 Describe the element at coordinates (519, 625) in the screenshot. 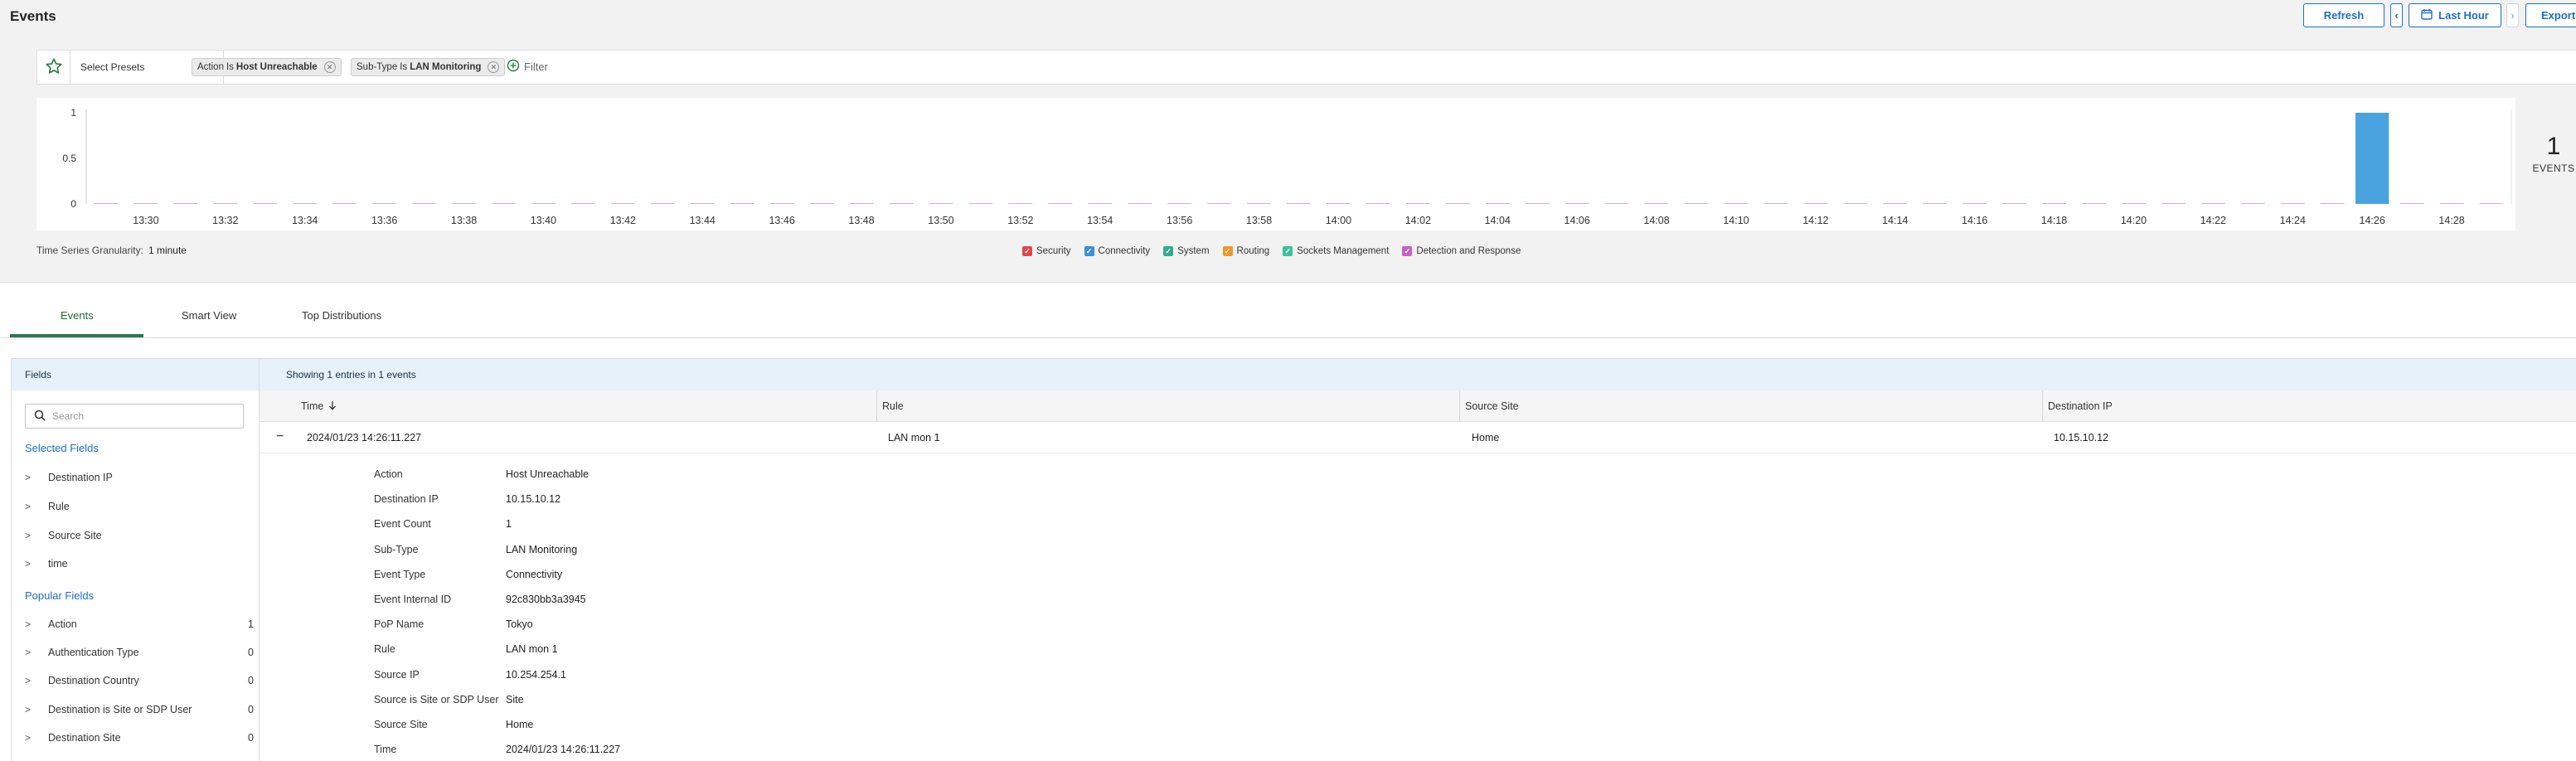

I see `detail-value: Tokyo` at that location.